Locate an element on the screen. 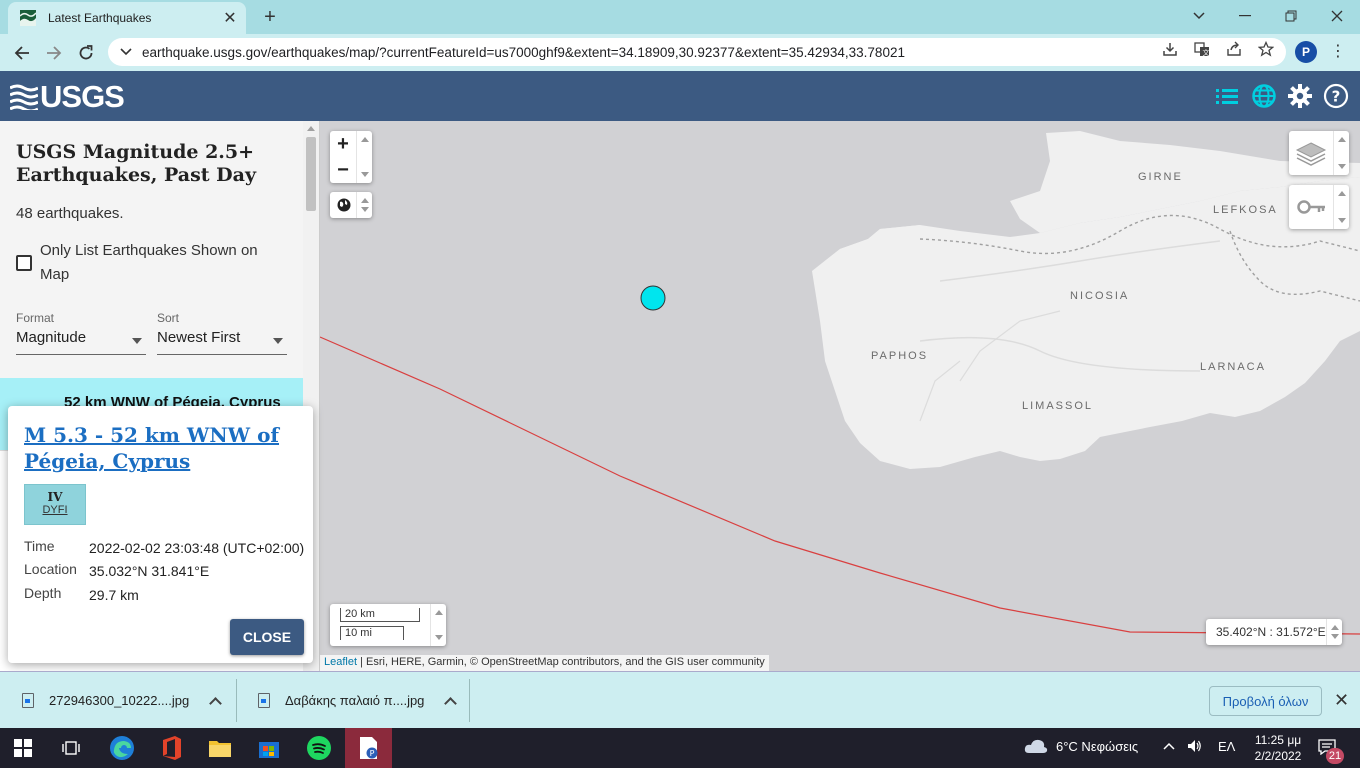  show-all-downloads-button: Προβολή όλων is located at coordinates (1265, 701).